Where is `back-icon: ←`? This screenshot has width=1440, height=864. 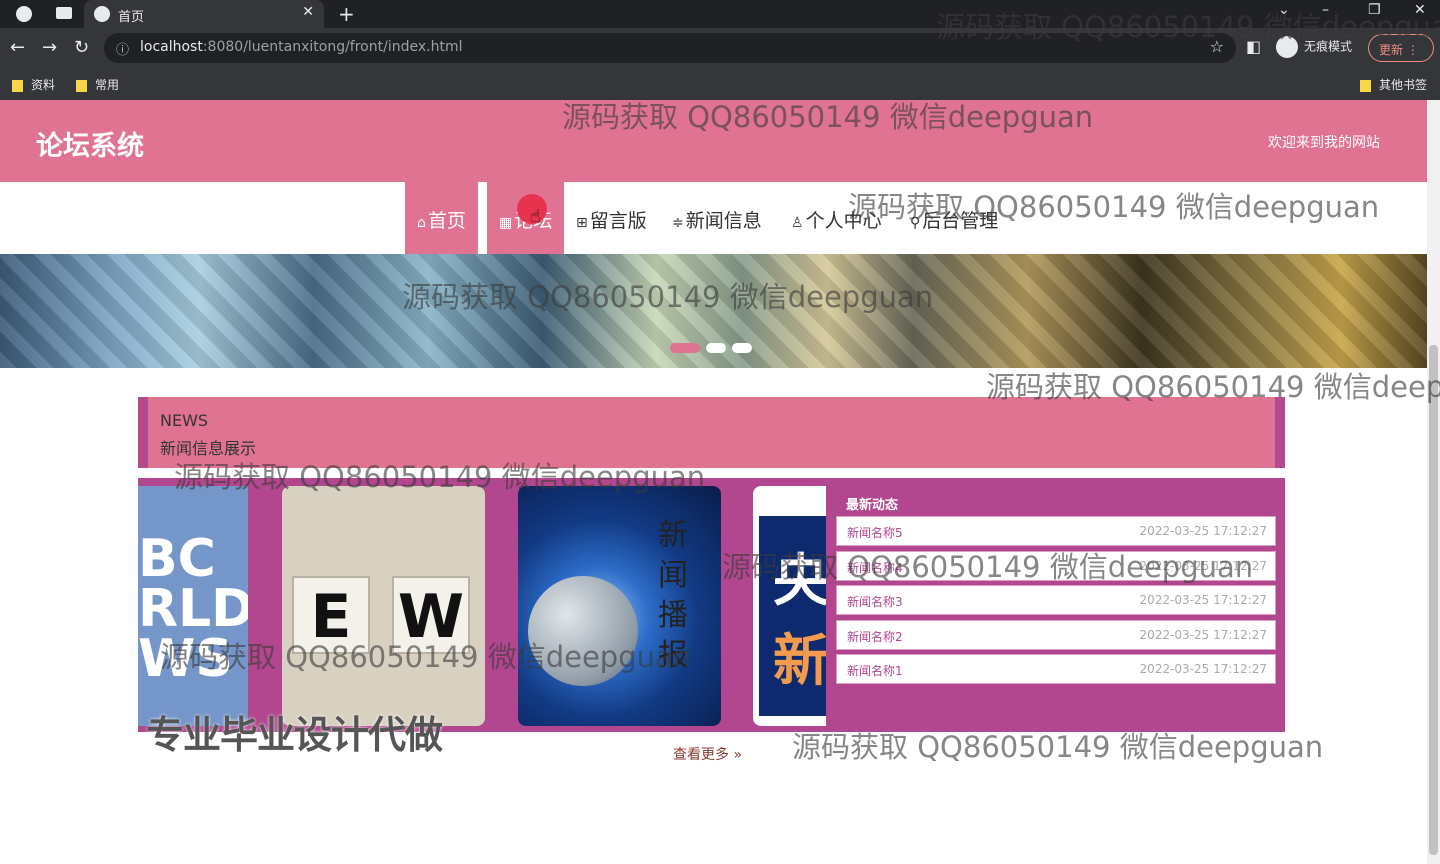 back-icon: ← is located at coordinates (17, 47).